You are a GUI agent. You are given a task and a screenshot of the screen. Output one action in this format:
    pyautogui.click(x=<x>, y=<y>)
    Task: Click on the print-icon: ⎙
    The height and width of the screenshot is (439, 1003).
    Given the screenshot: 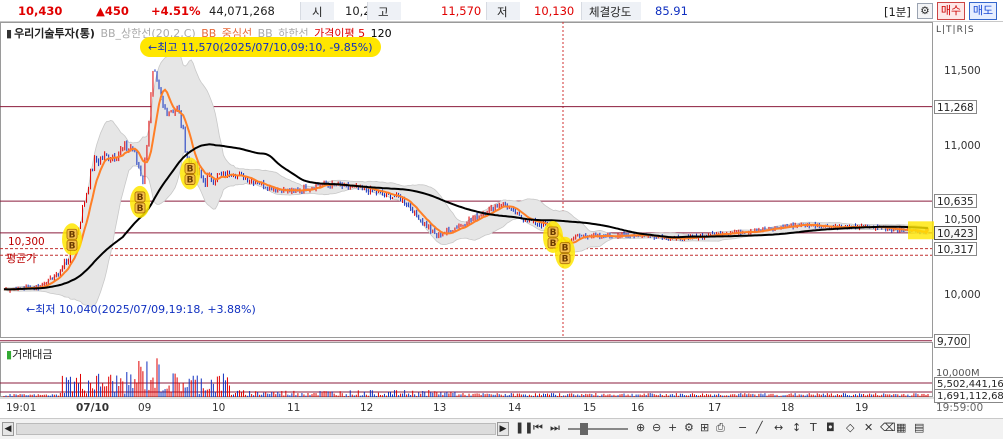 What is the action you would take?
    pyautogui.click(x=720, y=428)
    